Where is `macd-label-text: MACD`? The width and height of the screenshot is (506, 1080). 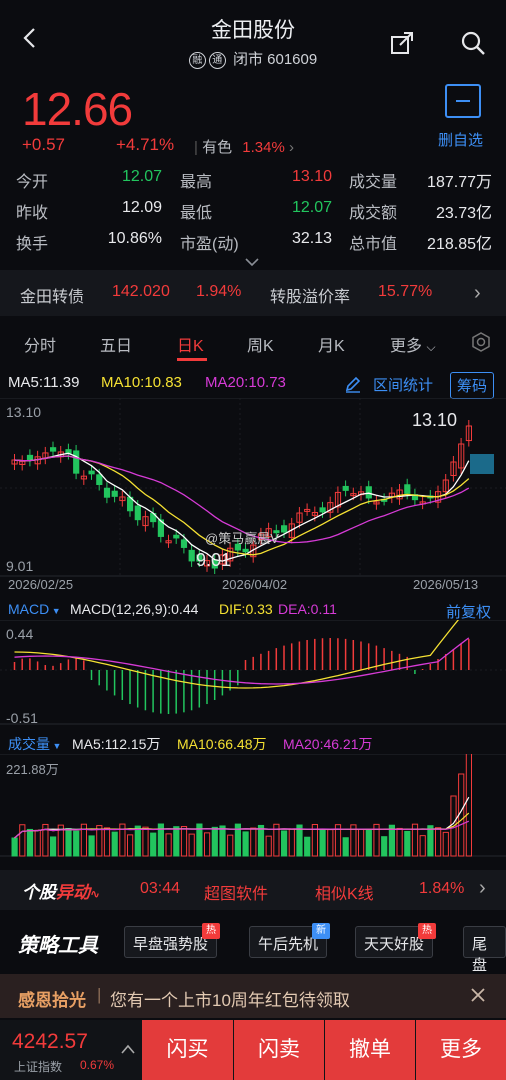 macd-label-text: MACD is located at coordinates (29, 609).